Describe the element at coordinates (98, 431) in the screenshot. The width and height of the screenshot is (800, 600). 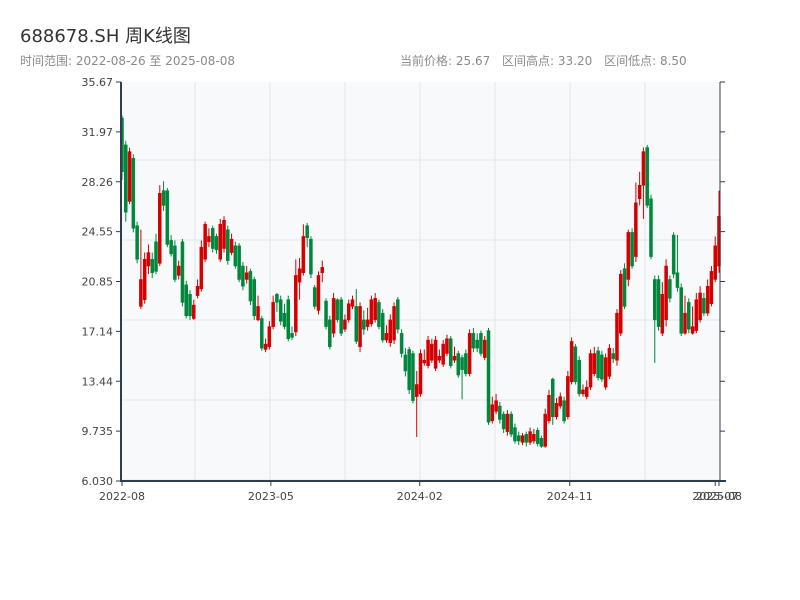
I see `y-tick-label: 9.735` at that location.